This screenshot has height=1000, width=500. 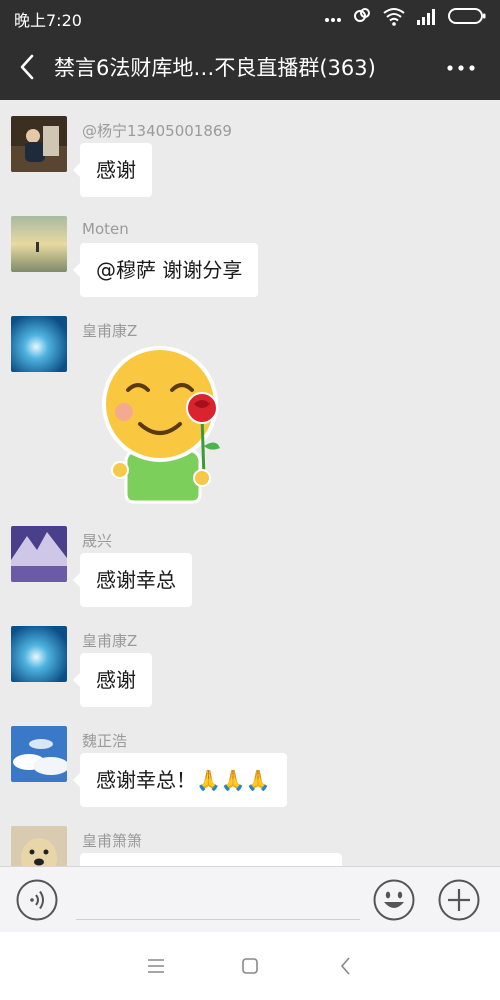 What do you see at coordinates (105, 741) in the screenshot?
I see `sender-name: 魏正浩` at bounding box center [105, 741].